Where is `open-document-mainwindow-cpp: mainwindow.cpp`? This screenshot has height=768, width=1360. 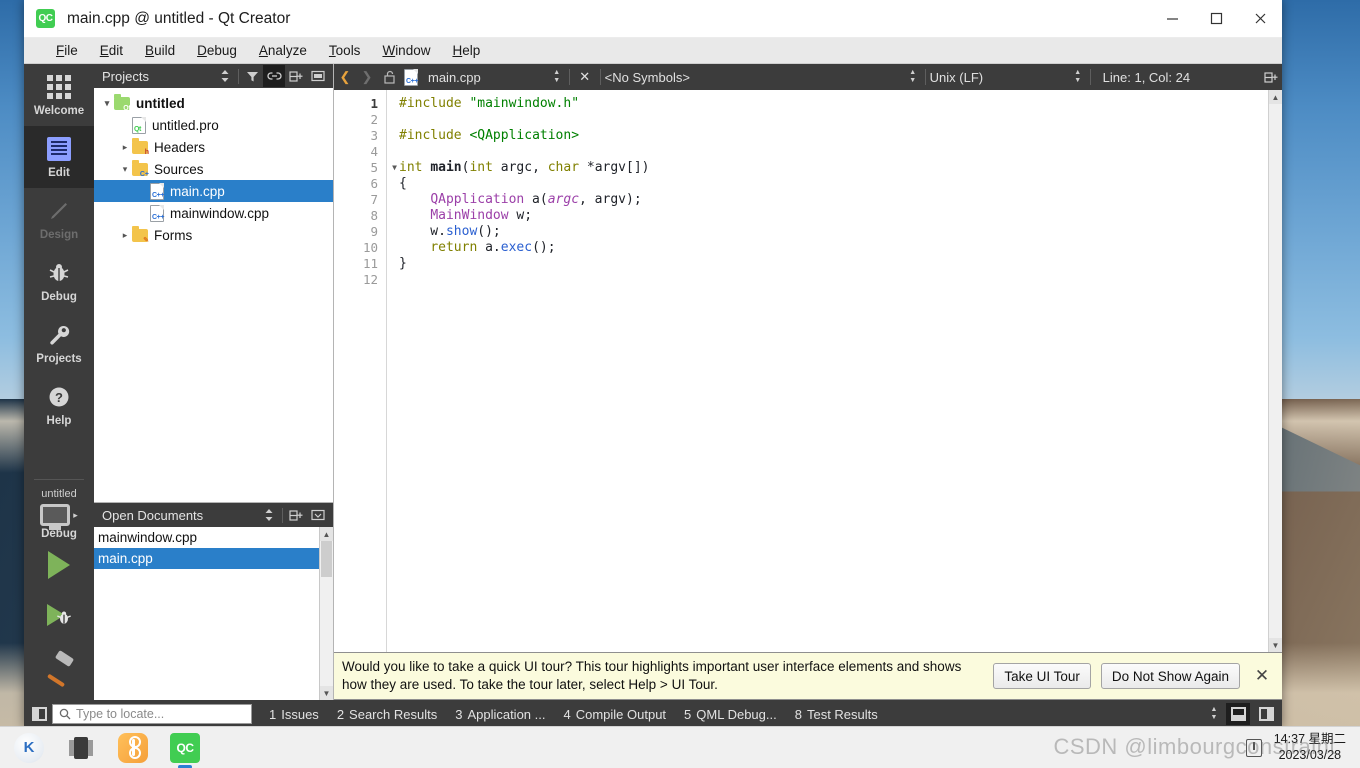
open-document-mainwindow-cpp: mainwindow.cpp is located at coordinates (213, 537).